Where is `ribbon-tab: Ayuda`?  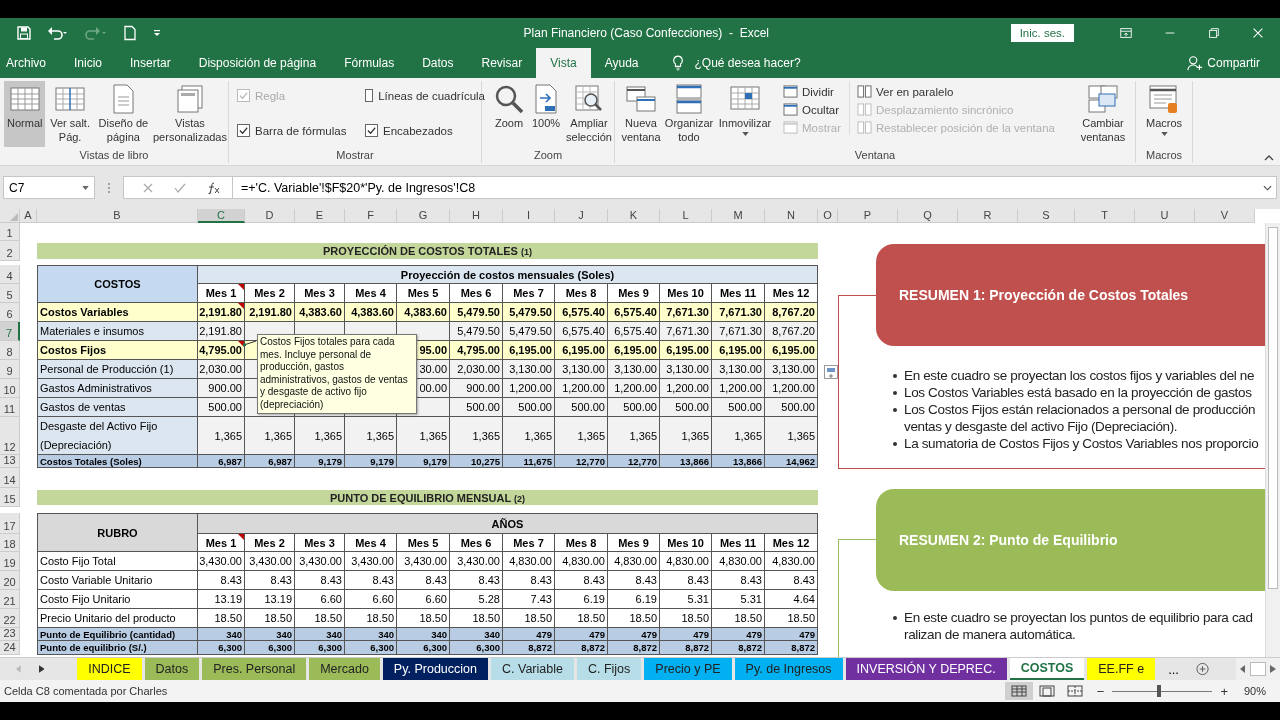 ribbon-tab: Ayuda is located at coordinates (621, 63).